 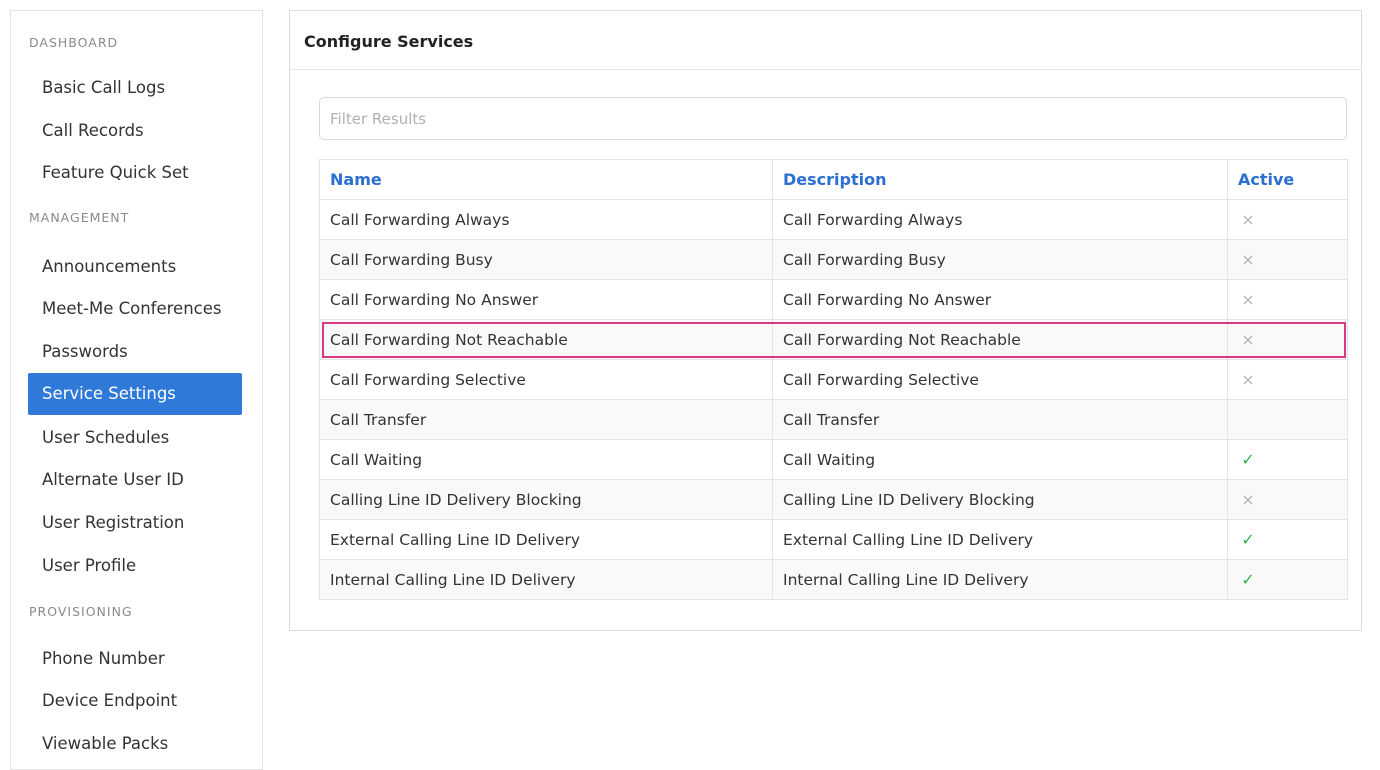 What do you see at coordinates (74, 42) in the screenshot?
I see `section-header-dashboard: DASHBOARD` at bounding box center [74, 42].